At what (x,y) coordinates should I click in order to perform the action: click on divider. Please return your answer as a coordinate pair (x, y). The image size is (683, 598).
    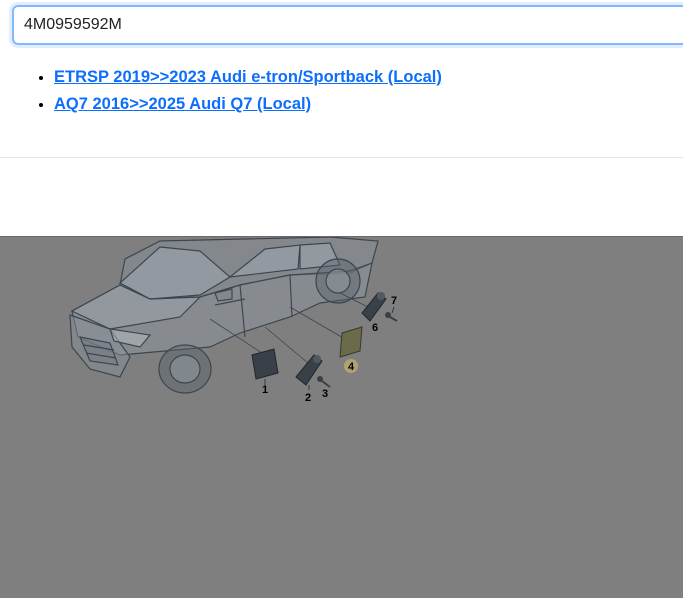
    Looking at the image, I should click on (341, 157).